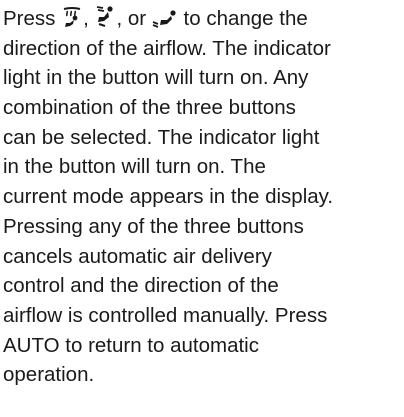 The image size is (404, 417). What do you see at coordinates (137, 256) in the screenshot?
I see `text-line: cancels automatic air delivery` at bounding box center [137, 256].